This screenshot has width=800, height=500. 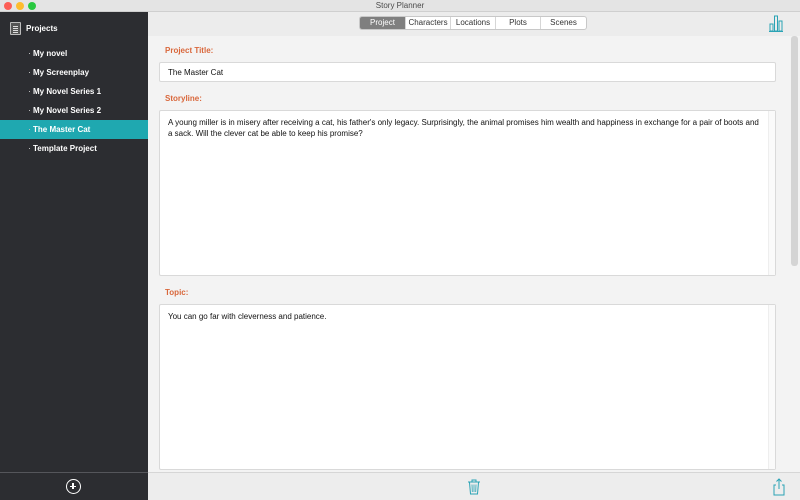 I want to click on sidebar-item-template-project: Template Project, so click(x=74, y=148).